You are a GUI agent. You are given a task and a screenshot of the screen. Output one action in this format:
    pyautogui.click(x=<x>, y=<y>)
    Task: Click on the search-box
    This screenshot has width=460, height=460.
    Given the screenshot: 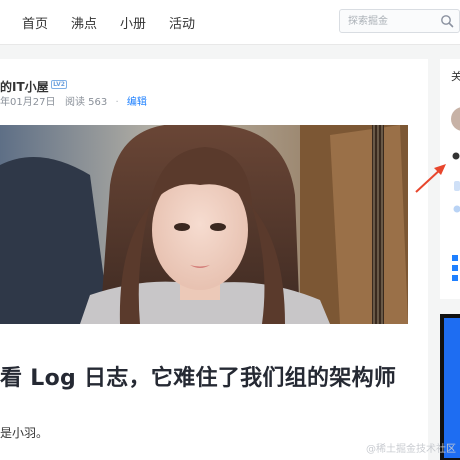 What is the action you would take?
    pyautogui.click(x=399, y=21)
    